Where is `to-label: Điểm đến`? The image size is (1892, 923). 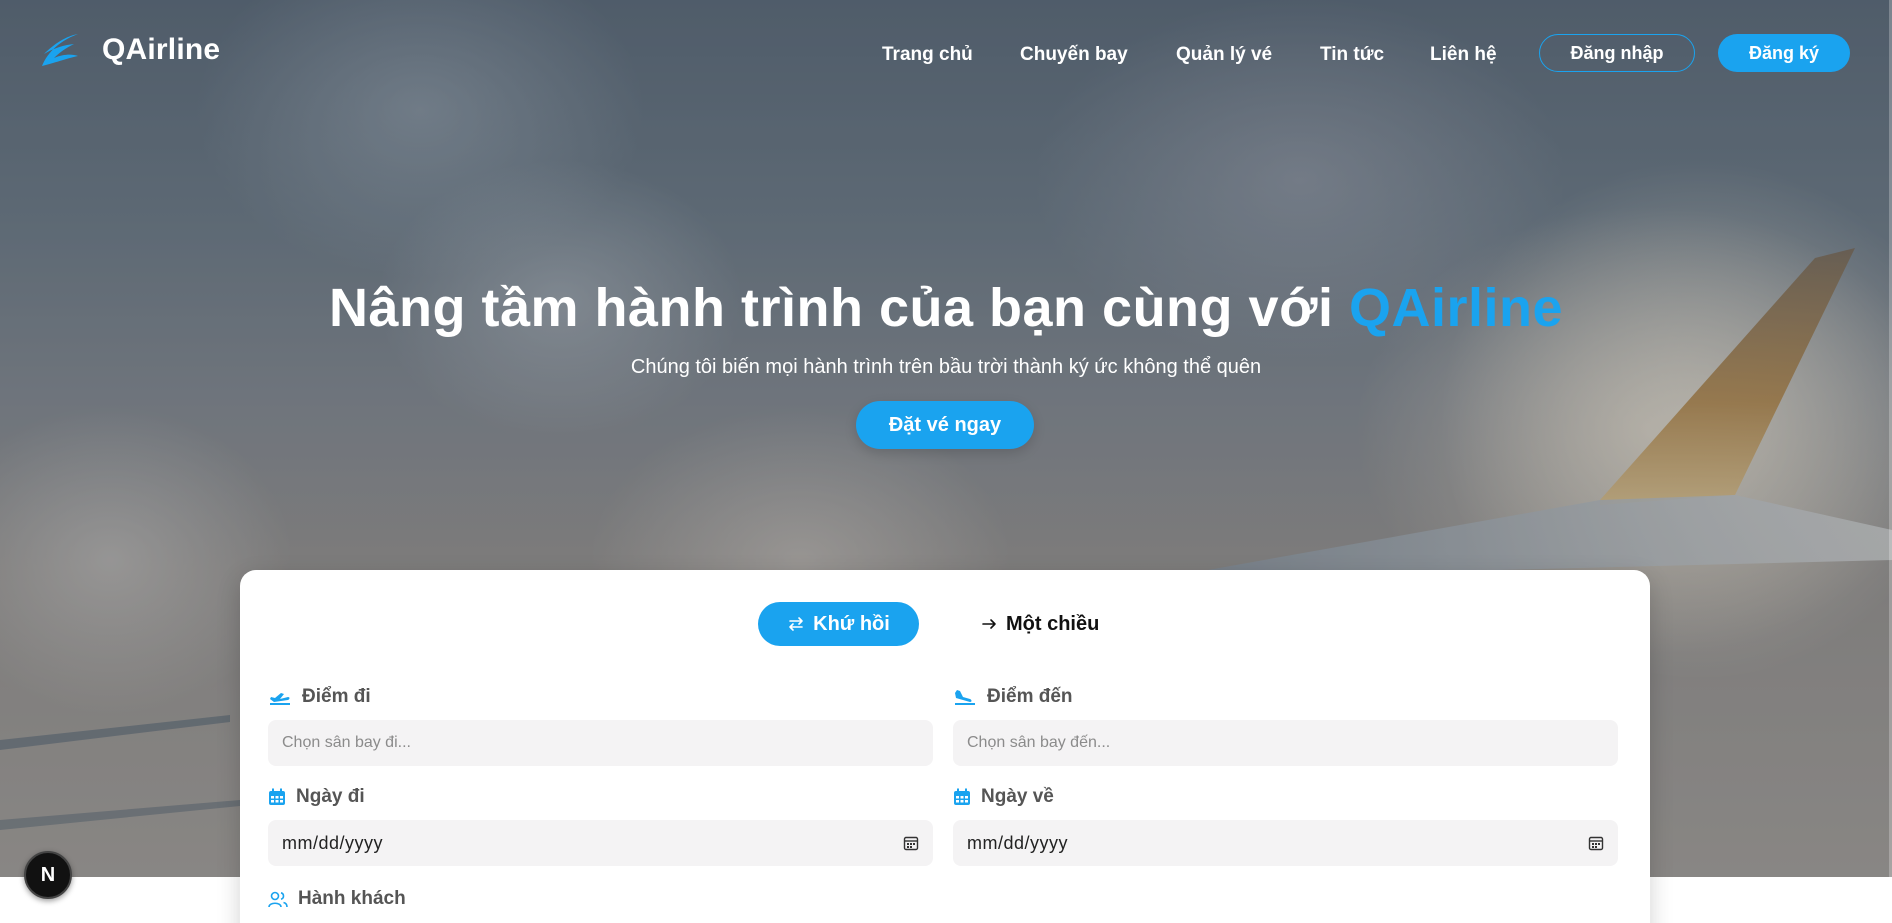 to-label: Điểm đến is located at coordinates (1013, 697).